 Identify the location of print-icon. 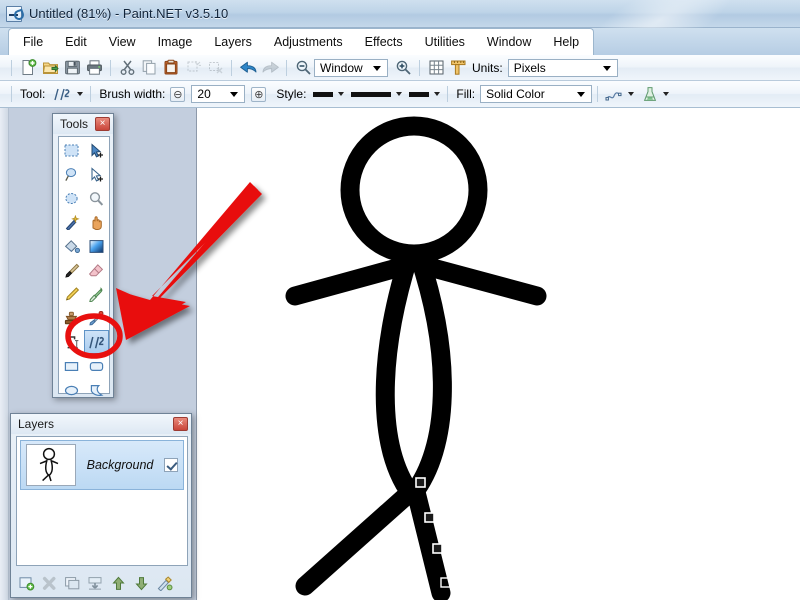
(94, 67).